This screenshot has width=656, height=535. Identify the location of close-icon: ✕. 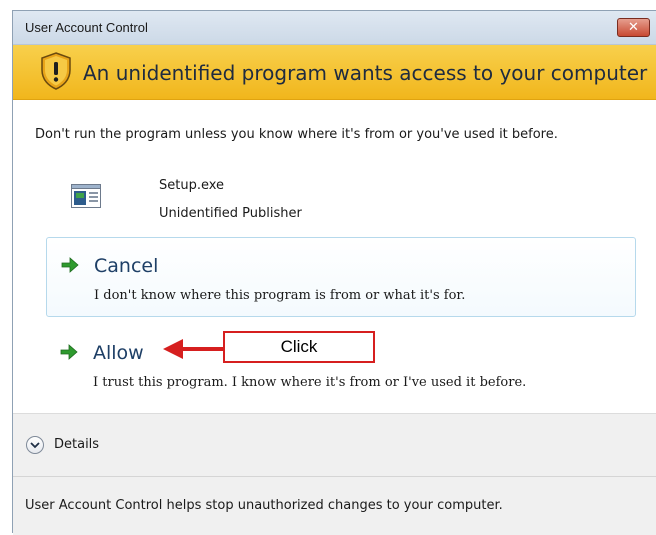
(633, 27).